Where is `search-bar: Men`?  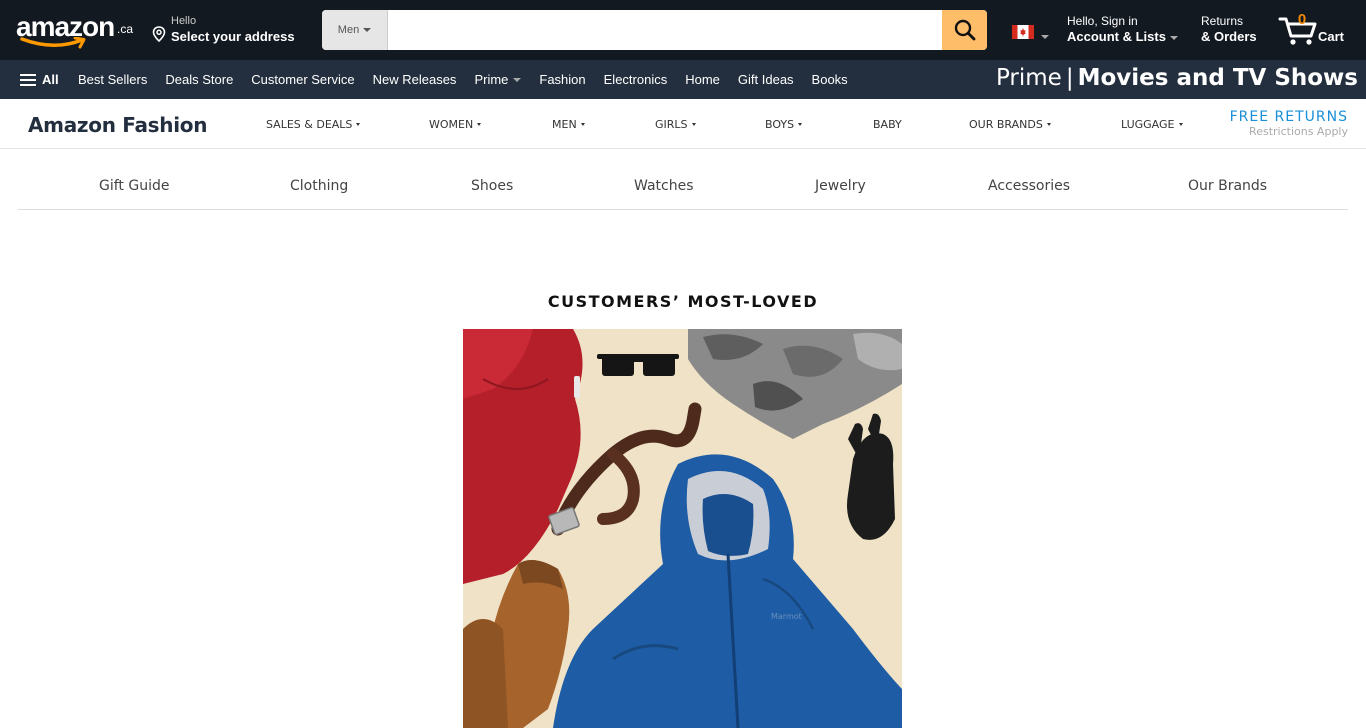
search-bar: Men is located at coordinates (654, 30).